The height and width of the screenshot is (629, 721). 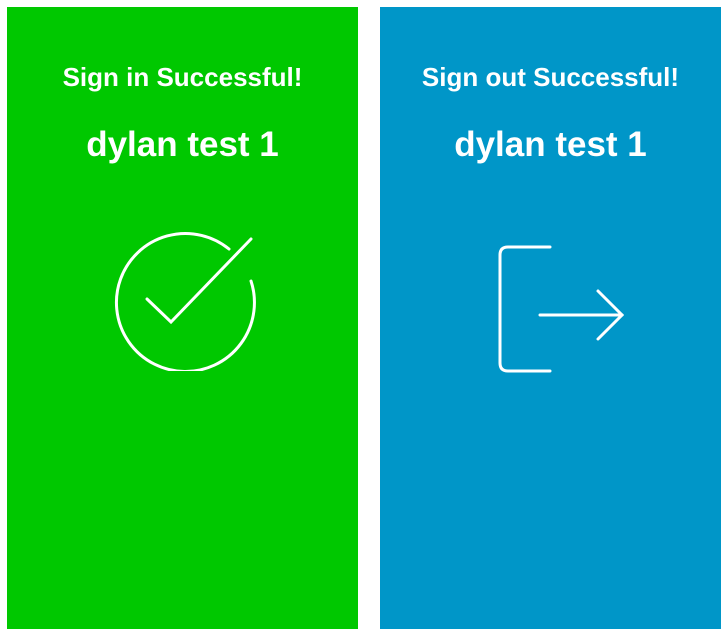 What do you see at coordinates (550, 77) in the screenshot?
I see `signout-status-message: Sign out Successful!` at bounding box center [550, 77].